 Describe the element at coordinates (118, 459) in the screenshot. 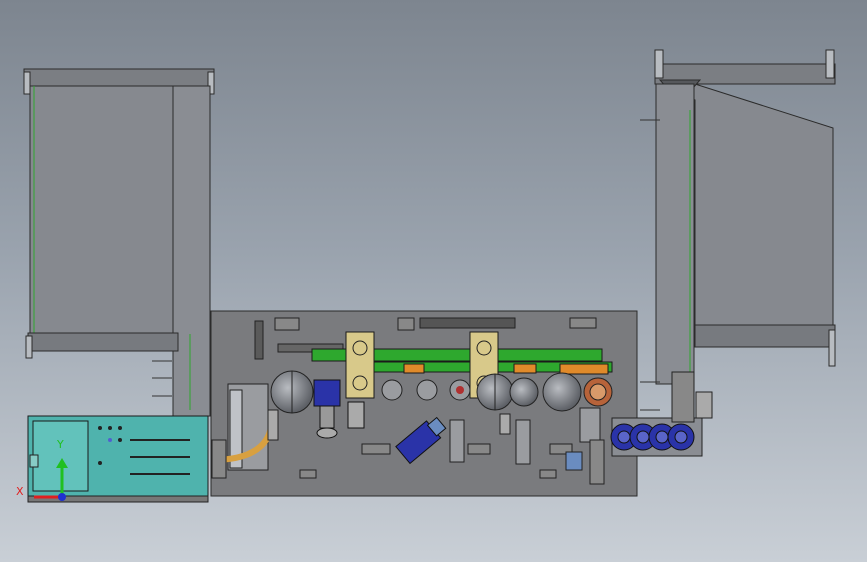

I see `control-panel` at that location.